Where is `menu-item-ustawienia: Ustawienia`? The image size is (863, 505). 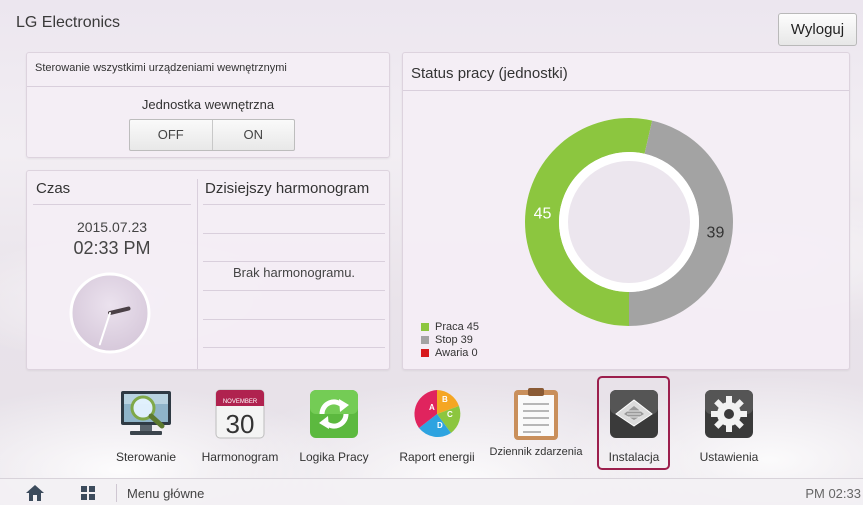 menu-item-ustawienia: Ustawienia is located at coordinates (729, 427).